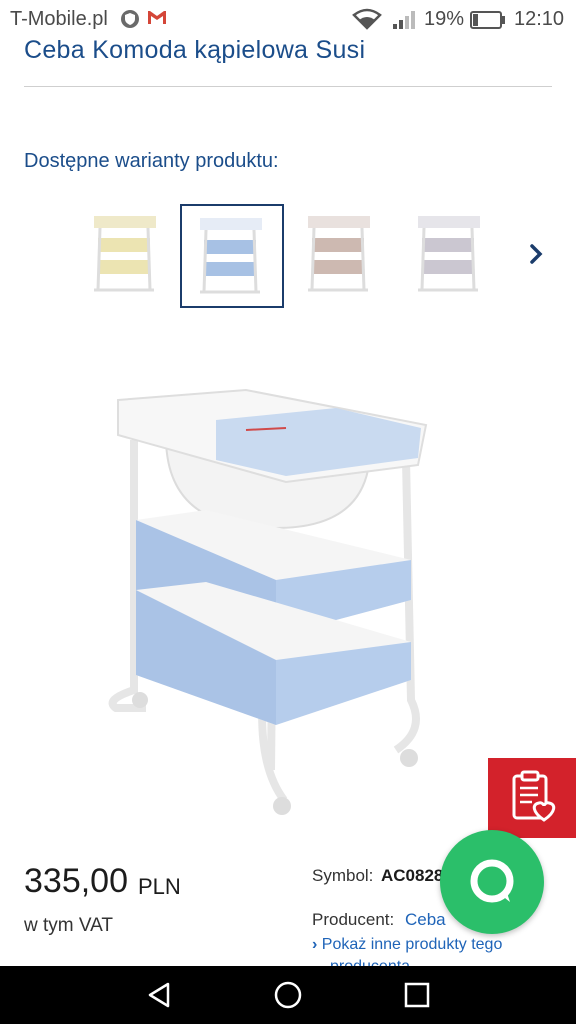 The image size is (576, 1024). I want to click on chat-icon, so click(492, 884).